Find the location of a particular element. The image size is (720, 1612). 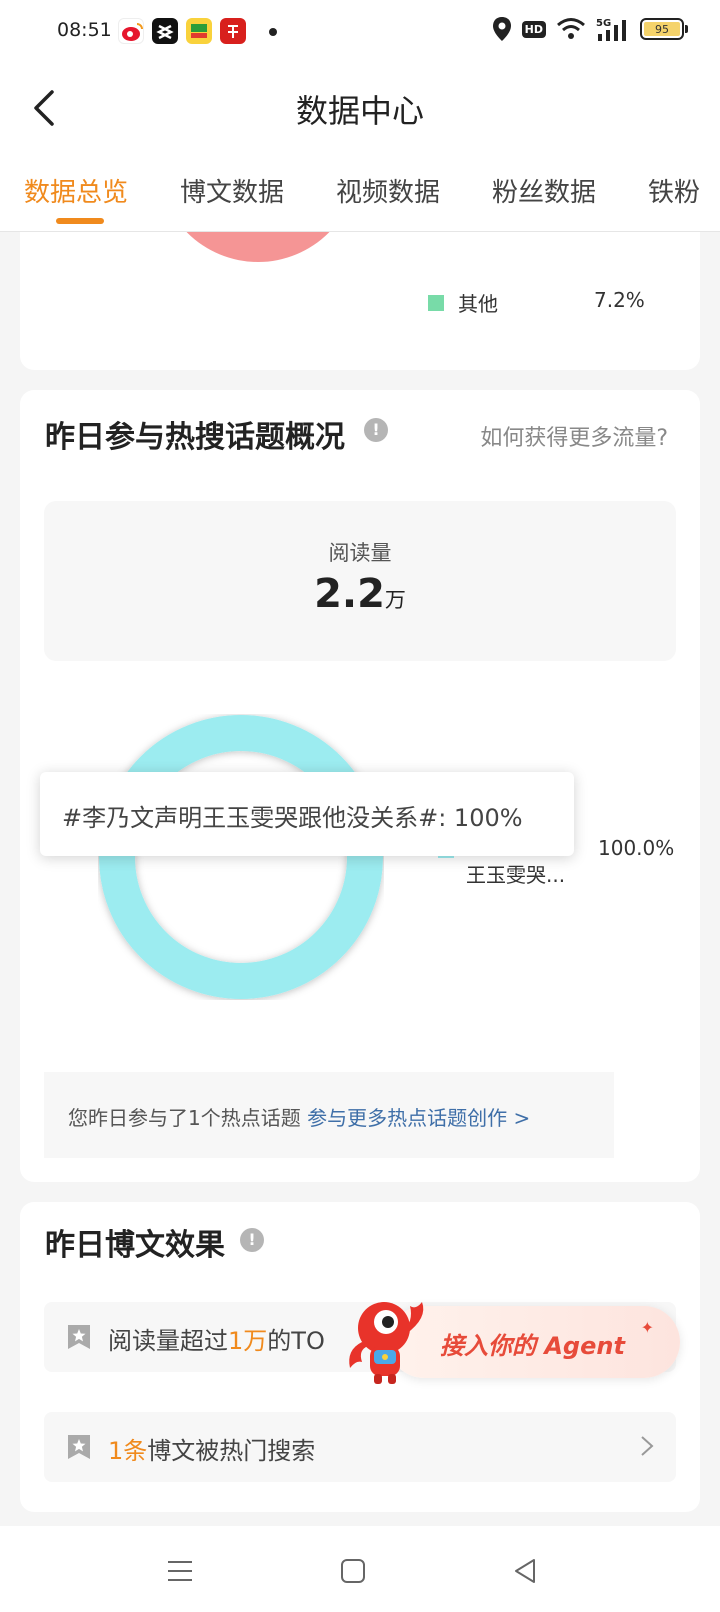

tab-bar: 数据总览 博文数据 视频数据 粉丝数据 铁粉 is located at coordinates (360, 192).